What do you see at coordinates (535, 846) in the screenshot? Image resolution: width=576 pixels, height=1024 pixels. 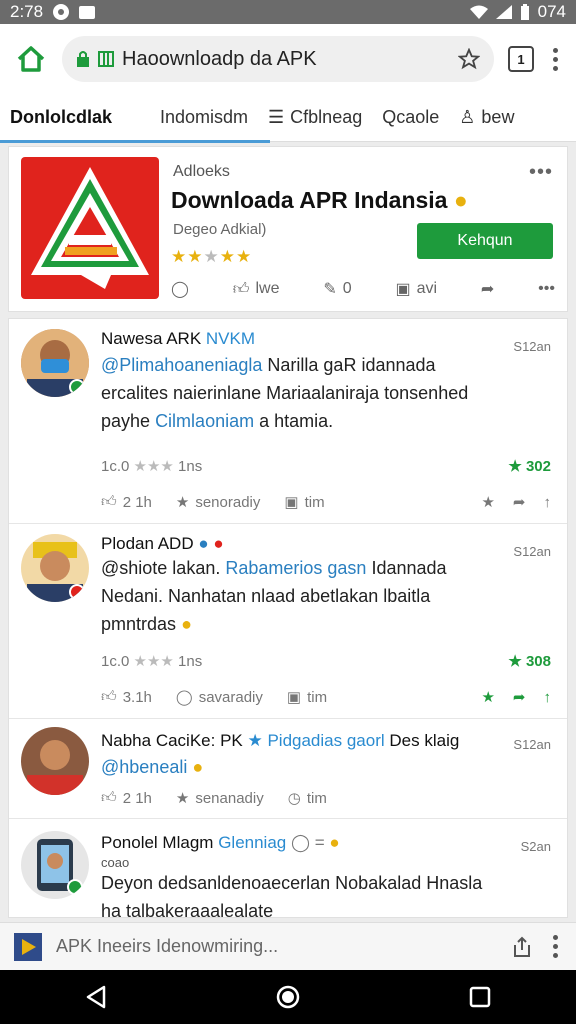 I see `post-time: S2an` at bounding box center [535, 846].